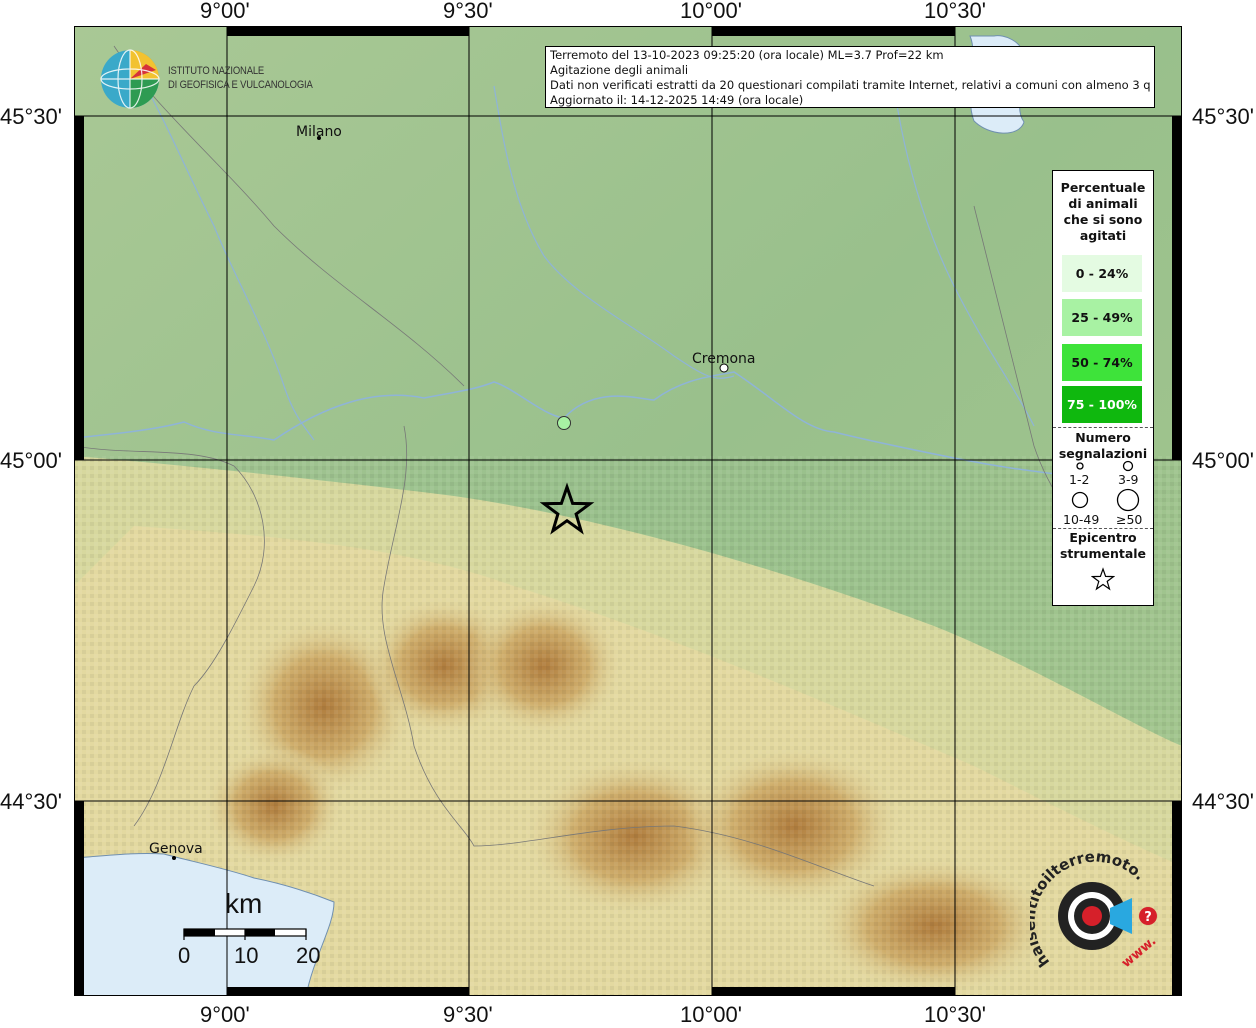 The width and height of the screenshot is (1256, 1028). I want to click on lat-left-3: 44°30', so click(31, 801).